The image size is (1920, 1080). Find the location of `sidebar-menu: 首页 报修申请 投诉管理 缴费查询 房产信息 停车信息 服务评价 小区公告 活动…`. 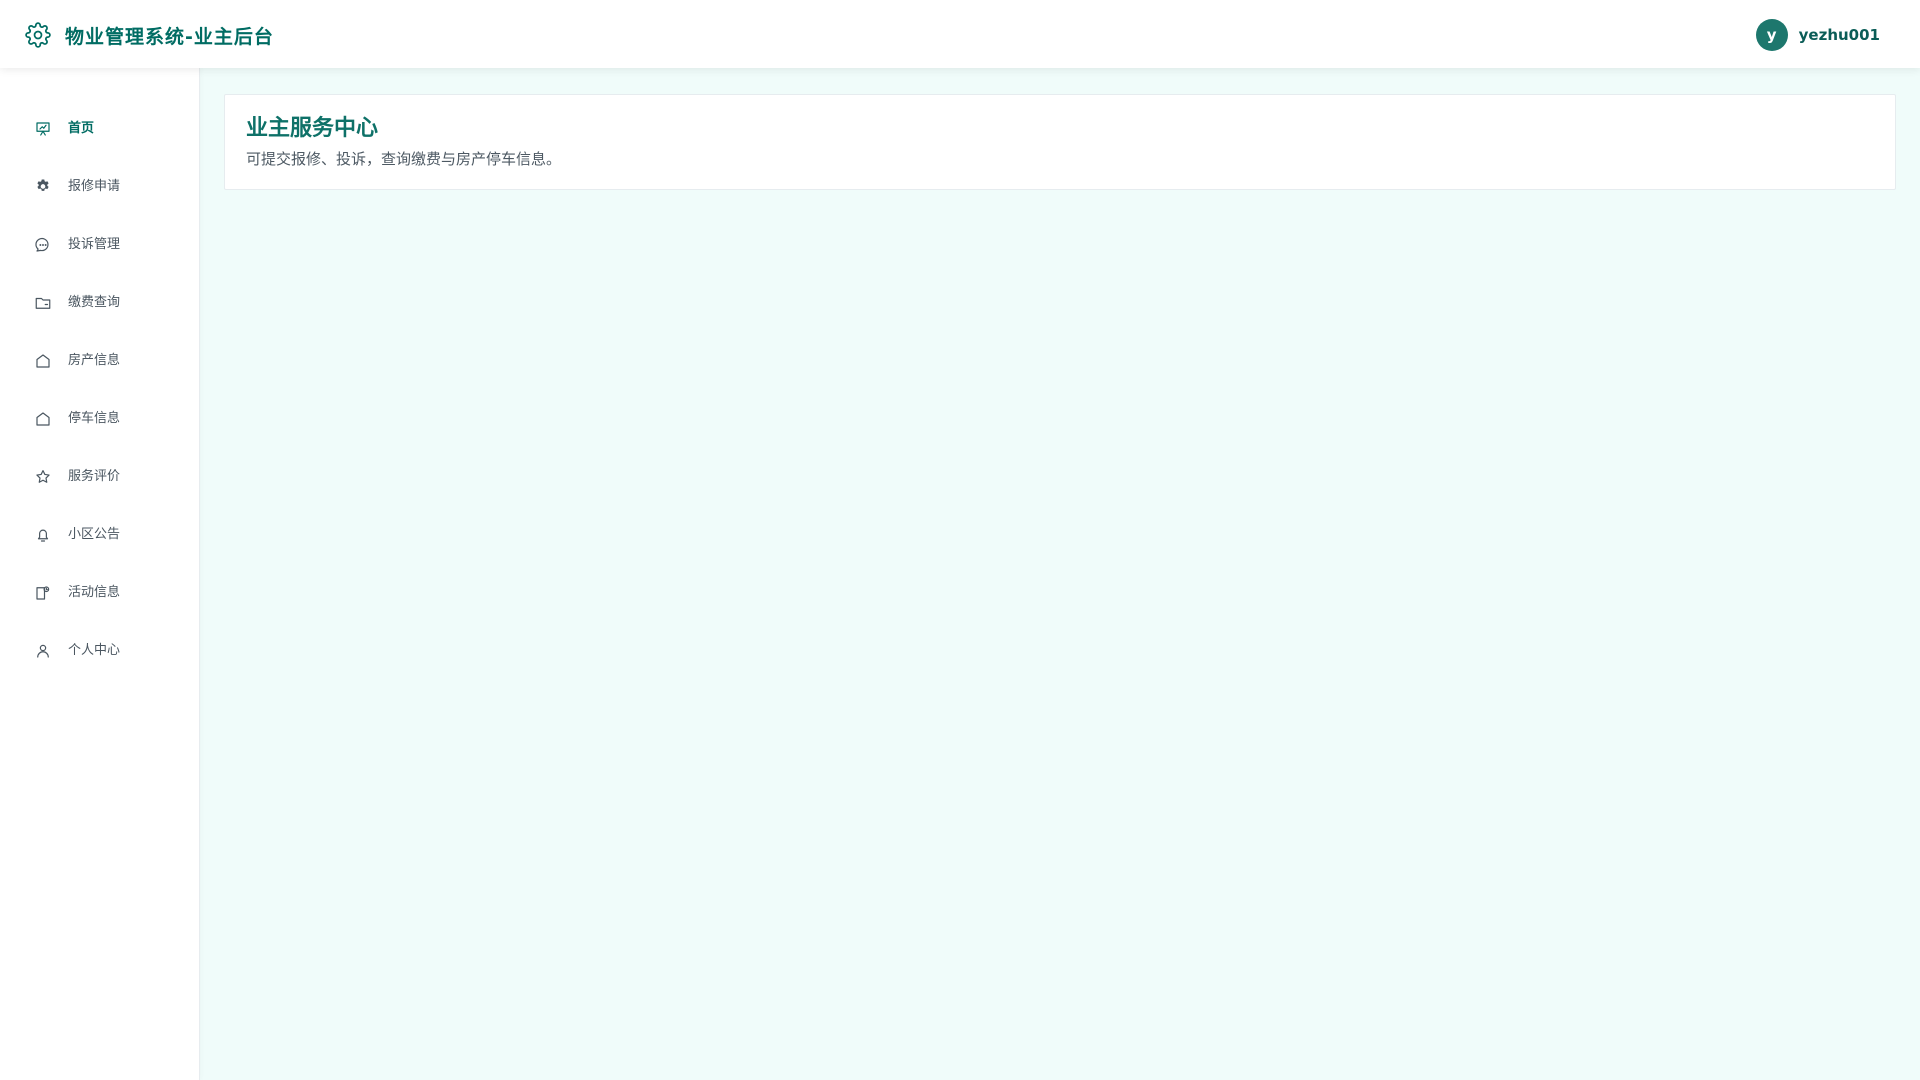

sidebar-menu: 首页 报修申请 投诉管理 缴费查询 房产信息 停车信息 服务评价 小区公告 活动… is located at coordinates (99, 390).